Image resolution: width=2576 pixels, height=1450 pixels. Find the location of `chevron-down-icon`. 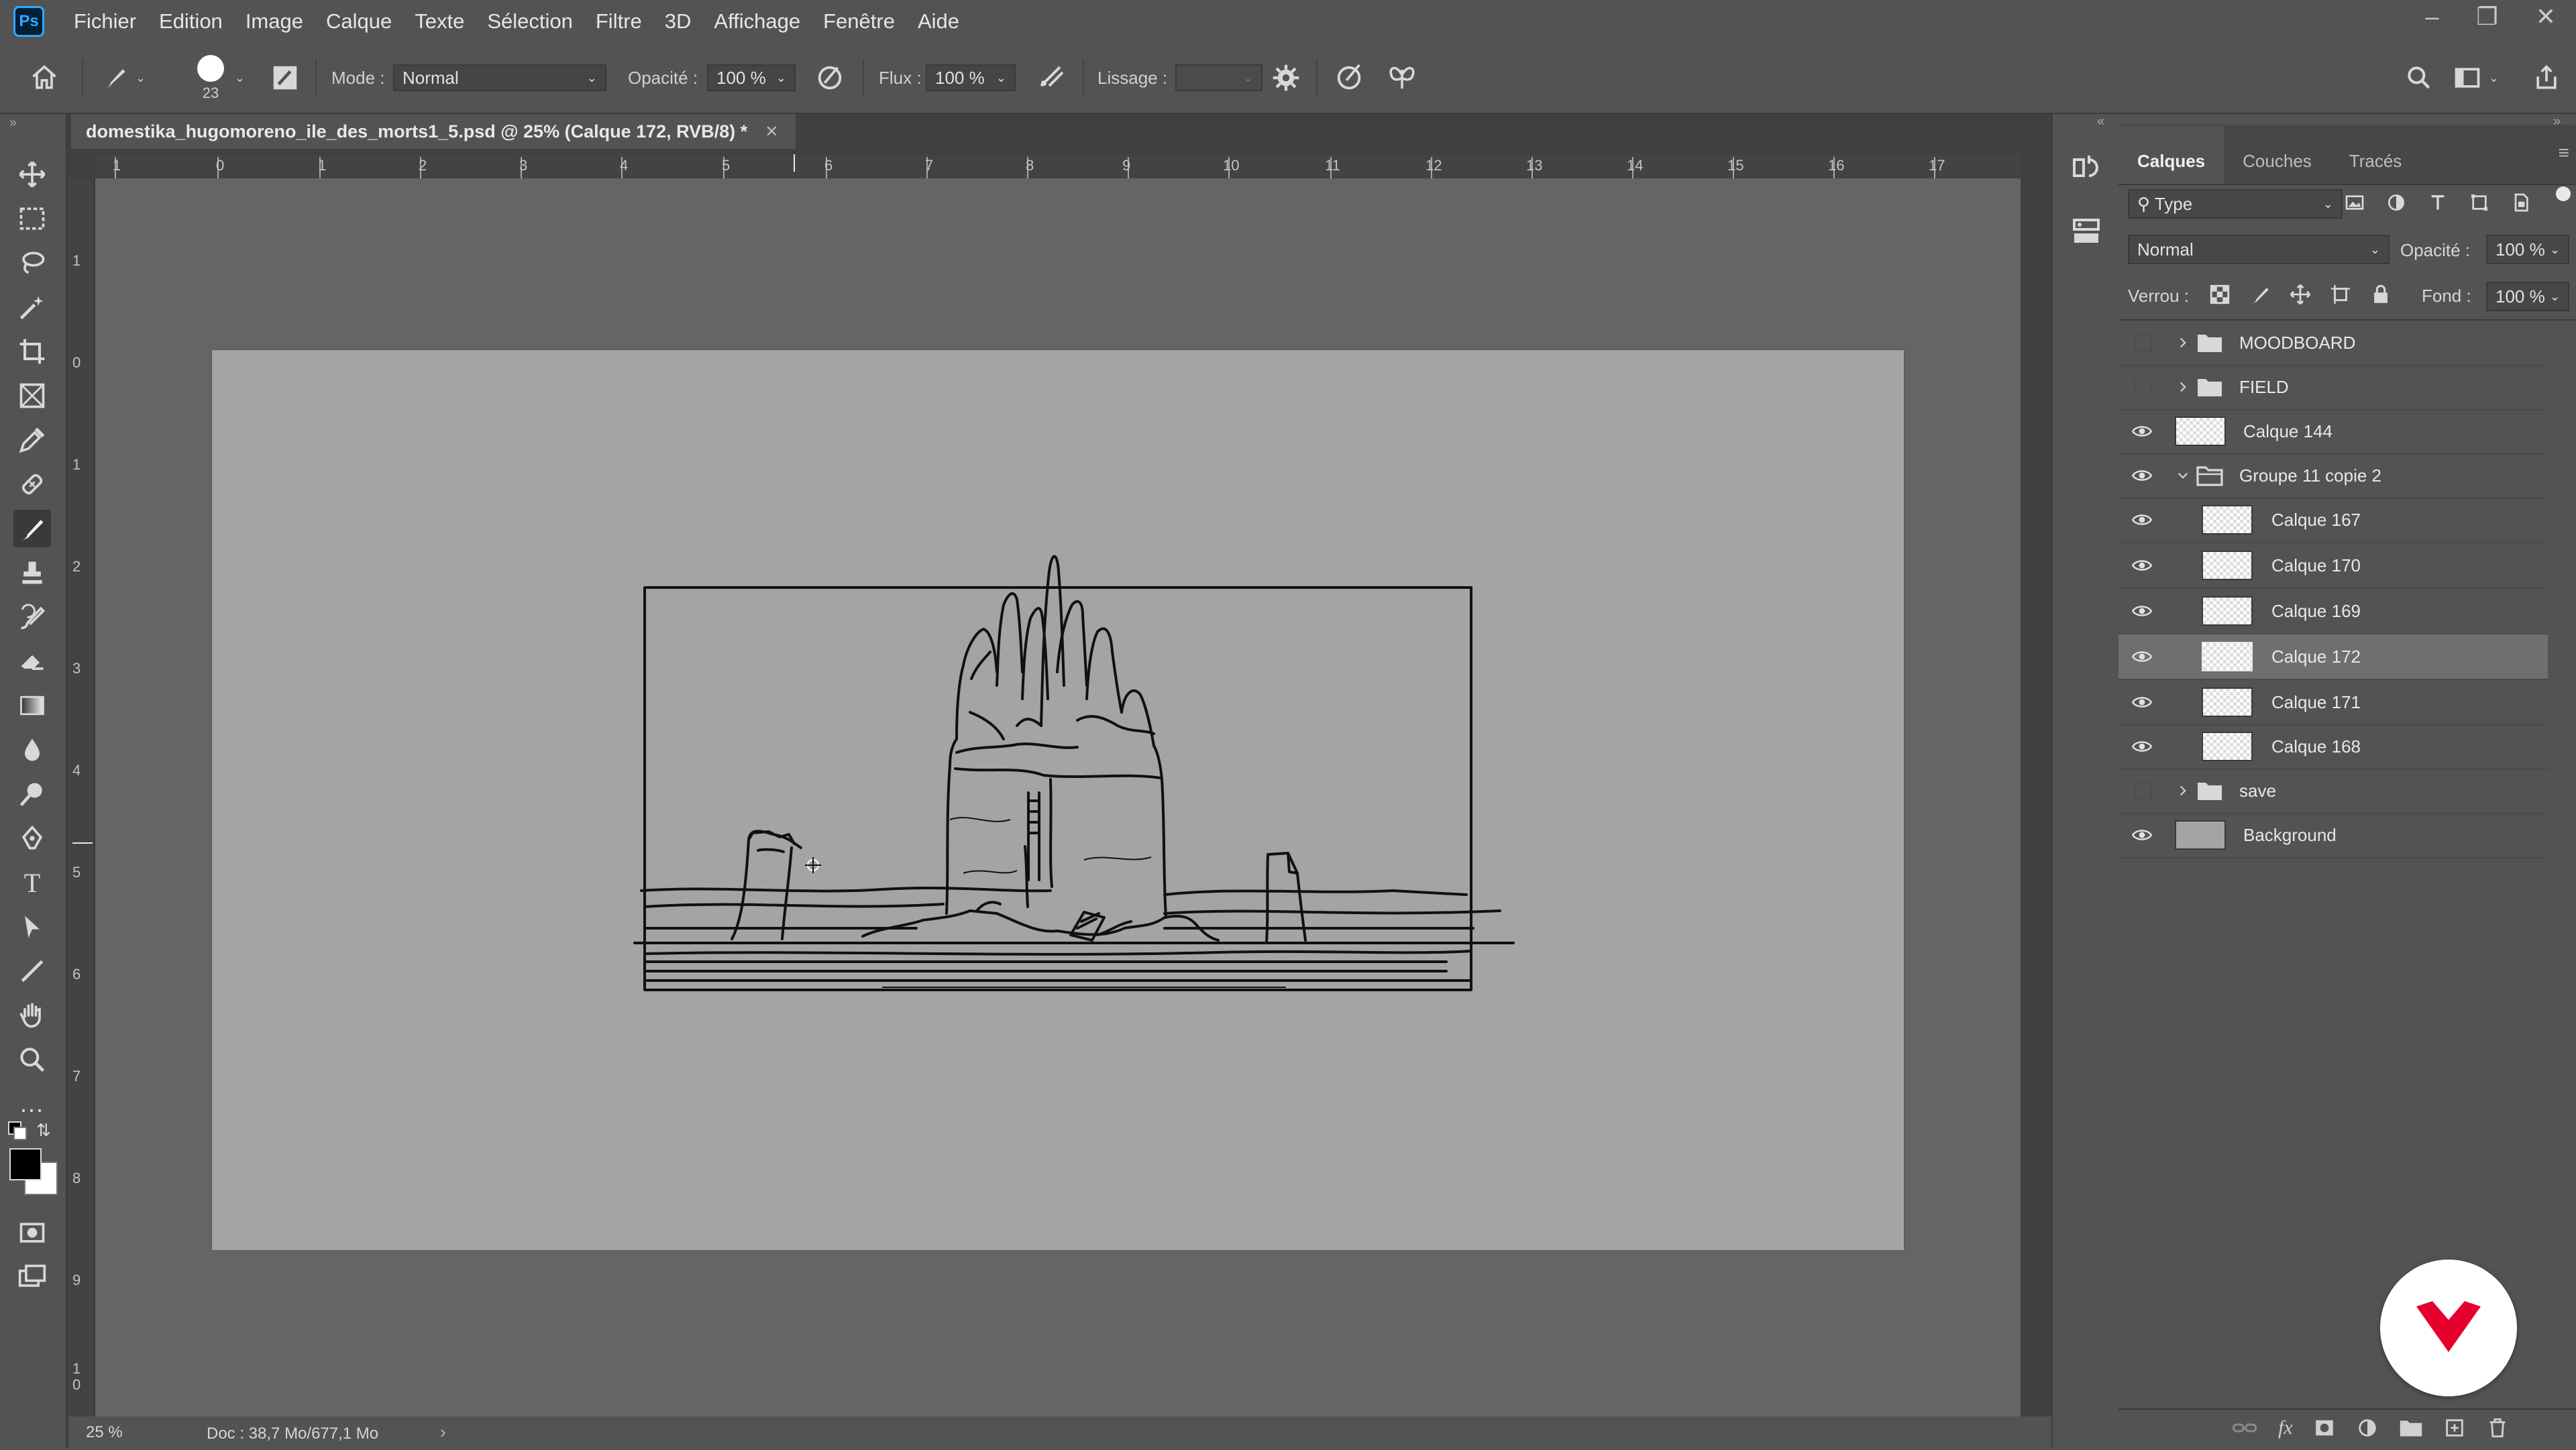

chevron-down-icon is located at coordinates (2183, 475).